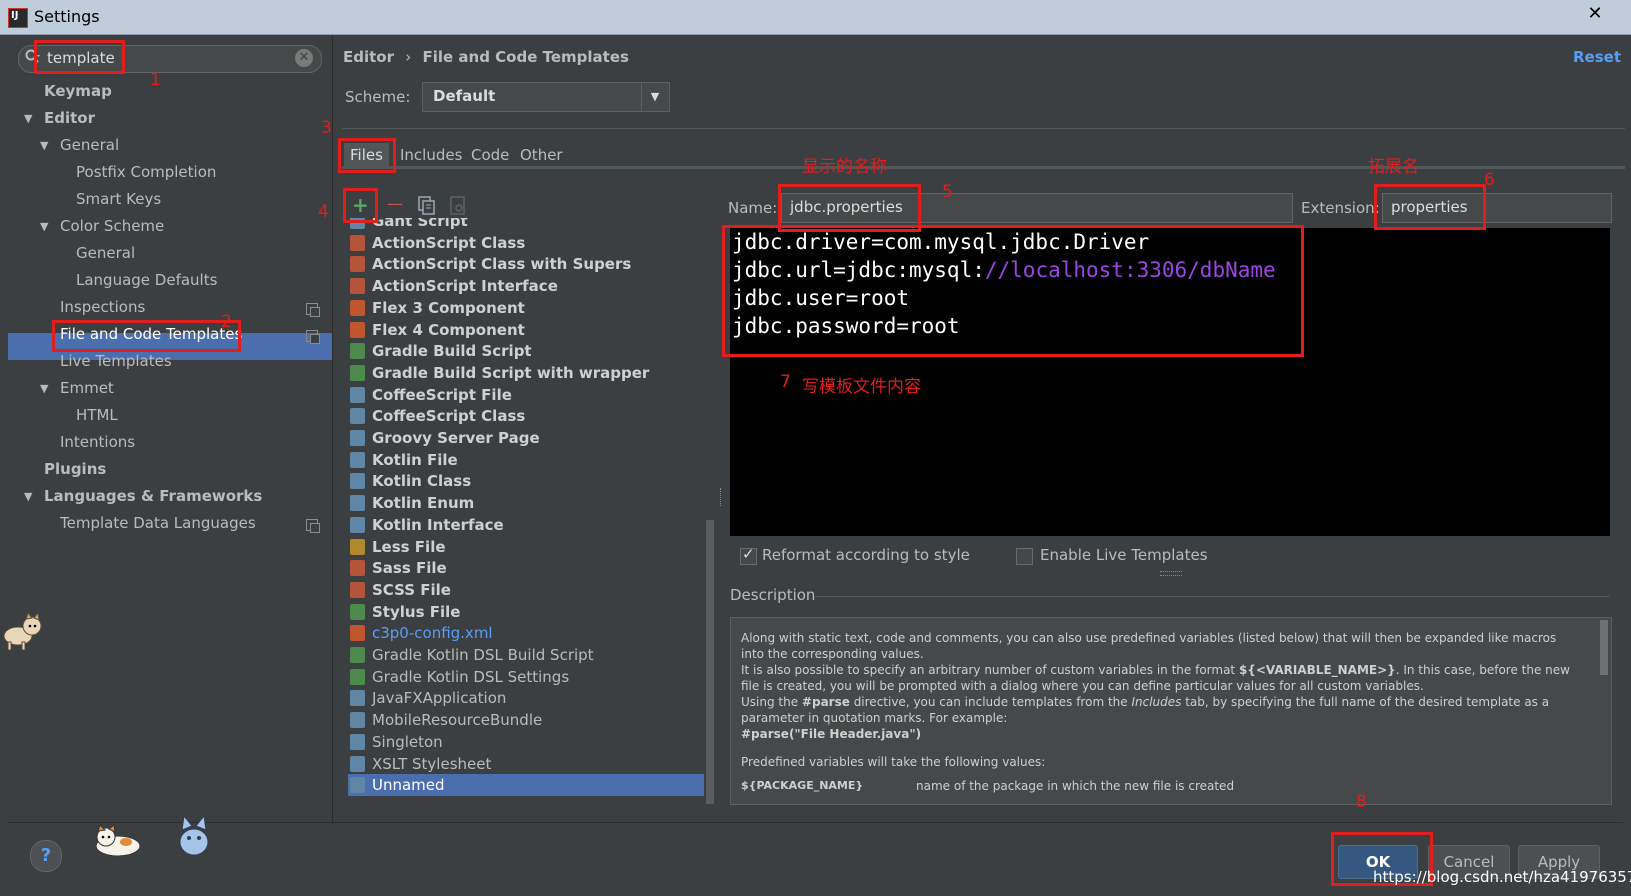 Image resolution: width=1631 pixels, height=896 pixels. Describe the element at coordinates (357, 438) in the screenshot. I see `gsp-icon` at that location.